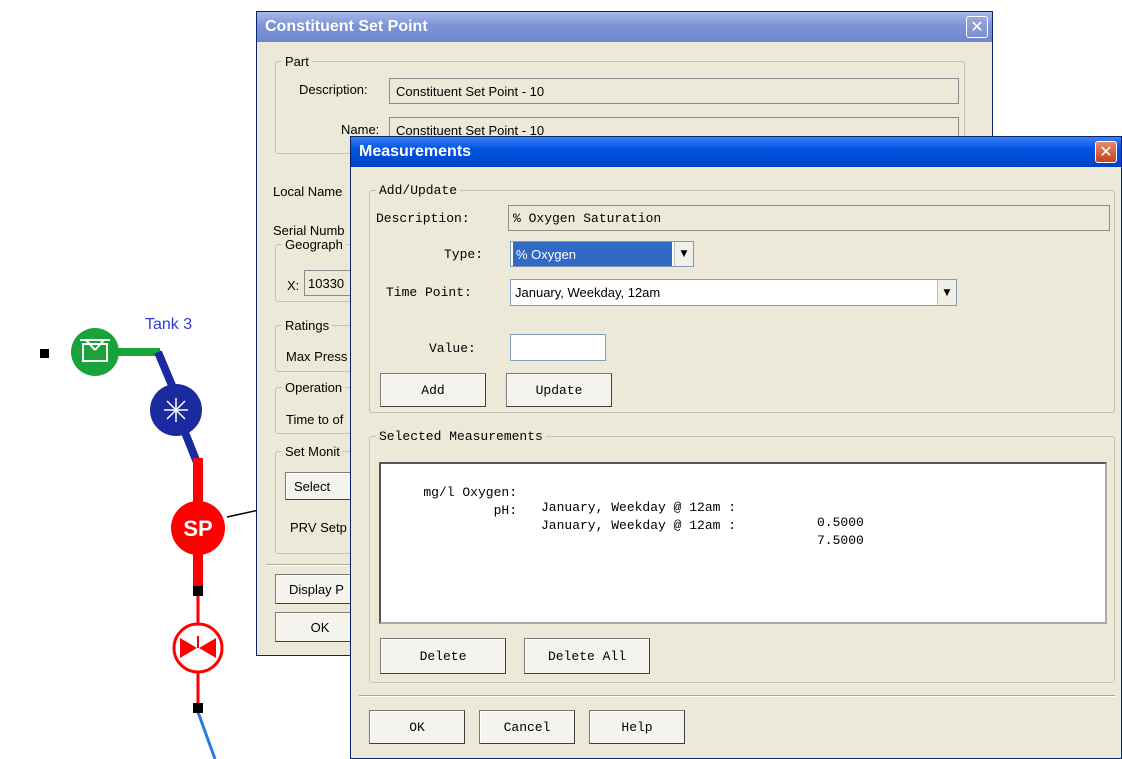  Describe the element at coordinates (558, 347) in the screenshot. I see `value-input` at that location.